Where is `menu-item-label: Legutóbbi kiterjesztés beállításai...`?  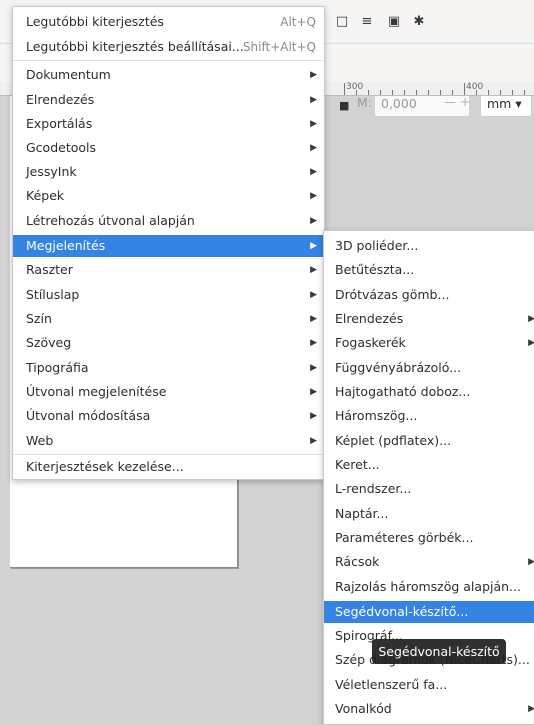 menu-item-label: Legutóbbi kiterjesztés beállításai... is located at coordinates (135, 46).